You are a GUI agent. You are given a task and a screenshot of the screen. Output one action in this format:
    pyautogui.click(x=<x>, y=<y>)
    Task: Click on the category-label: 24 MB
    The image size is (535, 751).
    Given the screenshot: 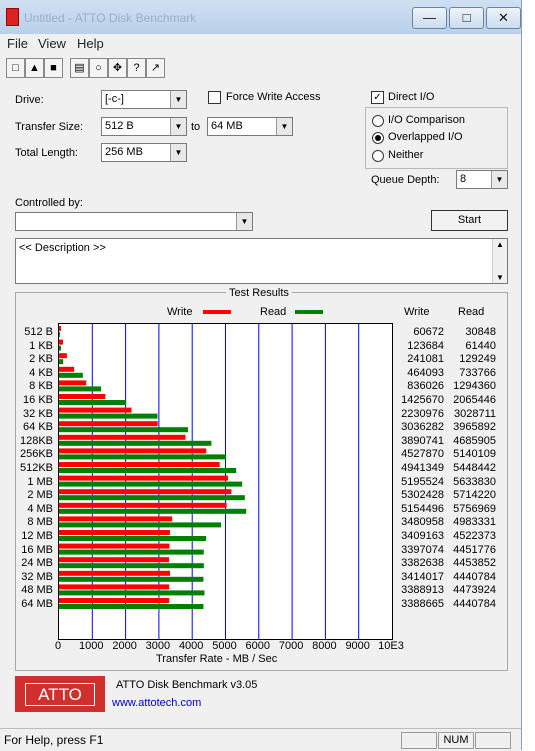 What is the action you would take?
    pyautogui.click(x=37, y=563)
    